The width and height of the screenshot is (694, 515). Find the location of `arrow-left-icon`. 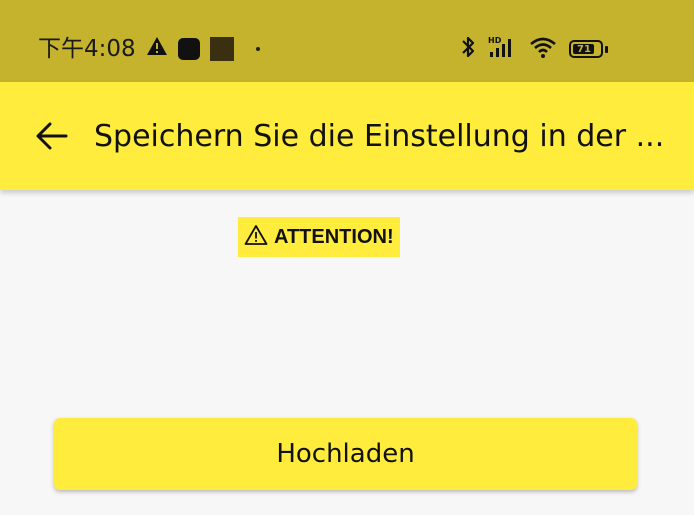

arrow-left-icon is located at coordinates (52, 136).